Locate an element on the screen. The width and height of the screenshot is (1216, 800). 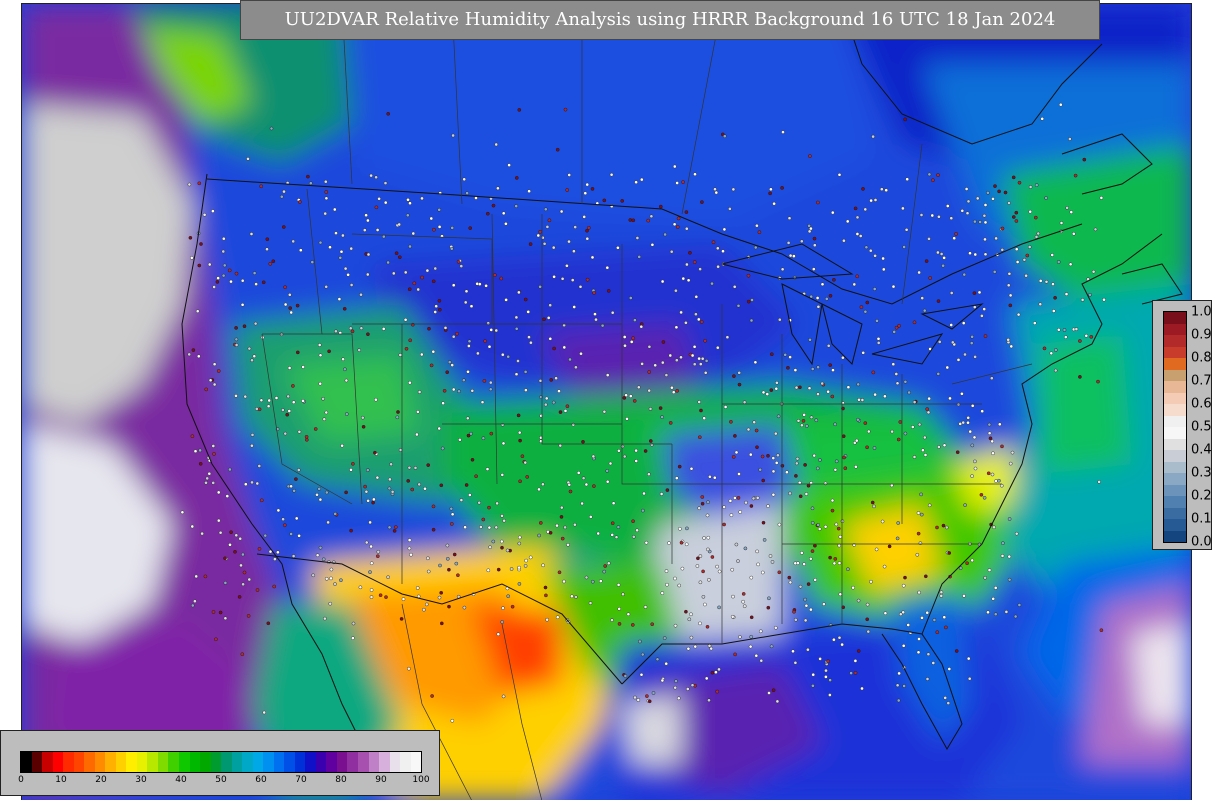
rh-colorbar-legend: 0 10 20 30 40 50 60 70 80 90 100 is located at coordinates (220, 763).